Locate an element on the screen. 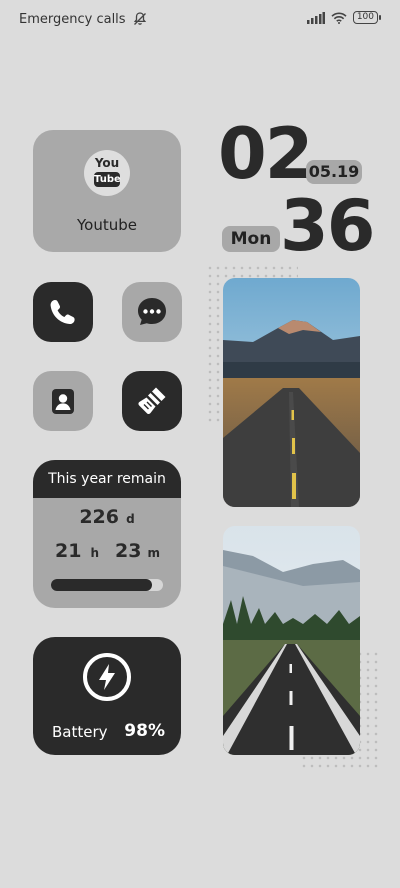 Image resolution: width=400 pixels, height=888 pixels. minutes-unit: m is located at coordinates (154, 553).